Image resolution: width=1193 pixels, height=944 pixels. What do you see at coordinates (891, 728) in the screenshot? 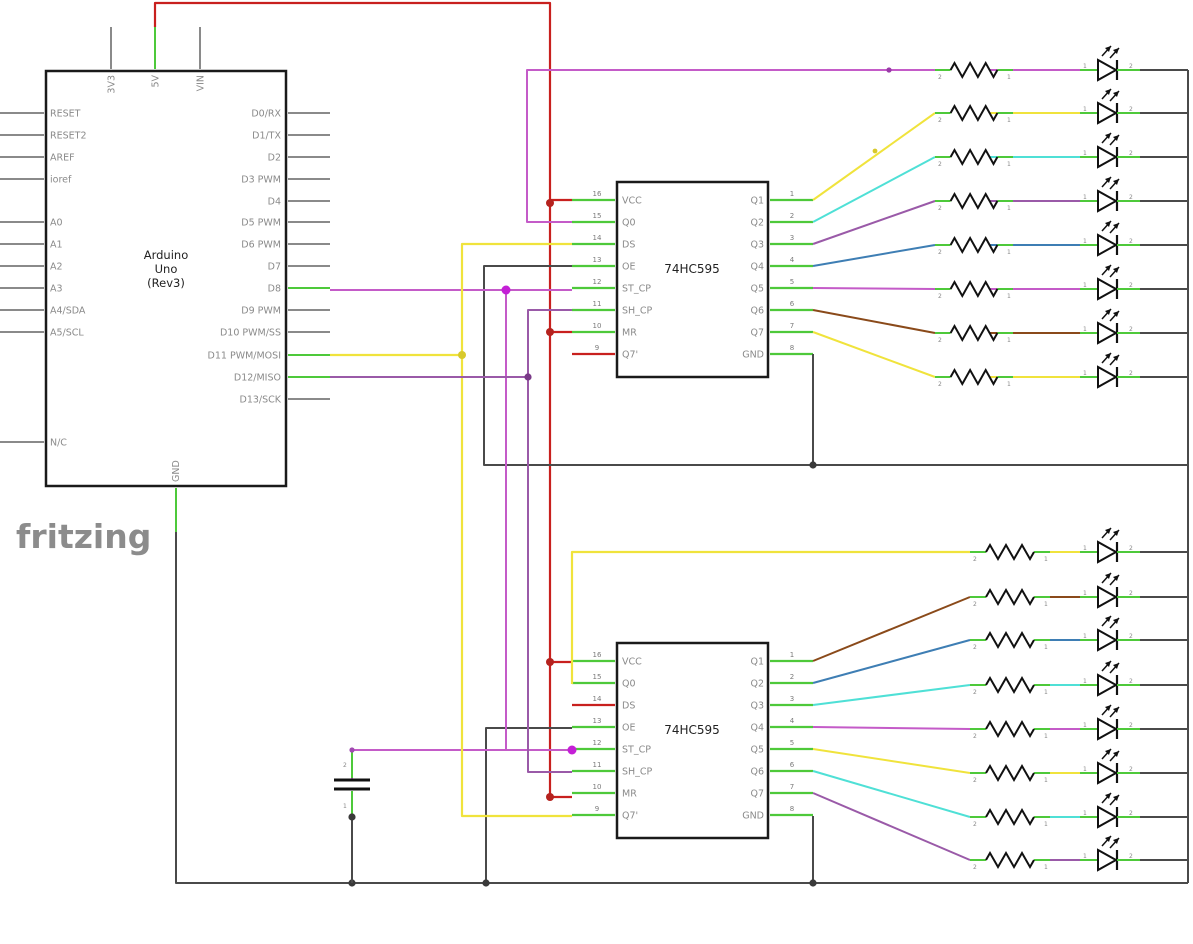
I see `chip2-q4-wire` at bounding box center [891, 728].